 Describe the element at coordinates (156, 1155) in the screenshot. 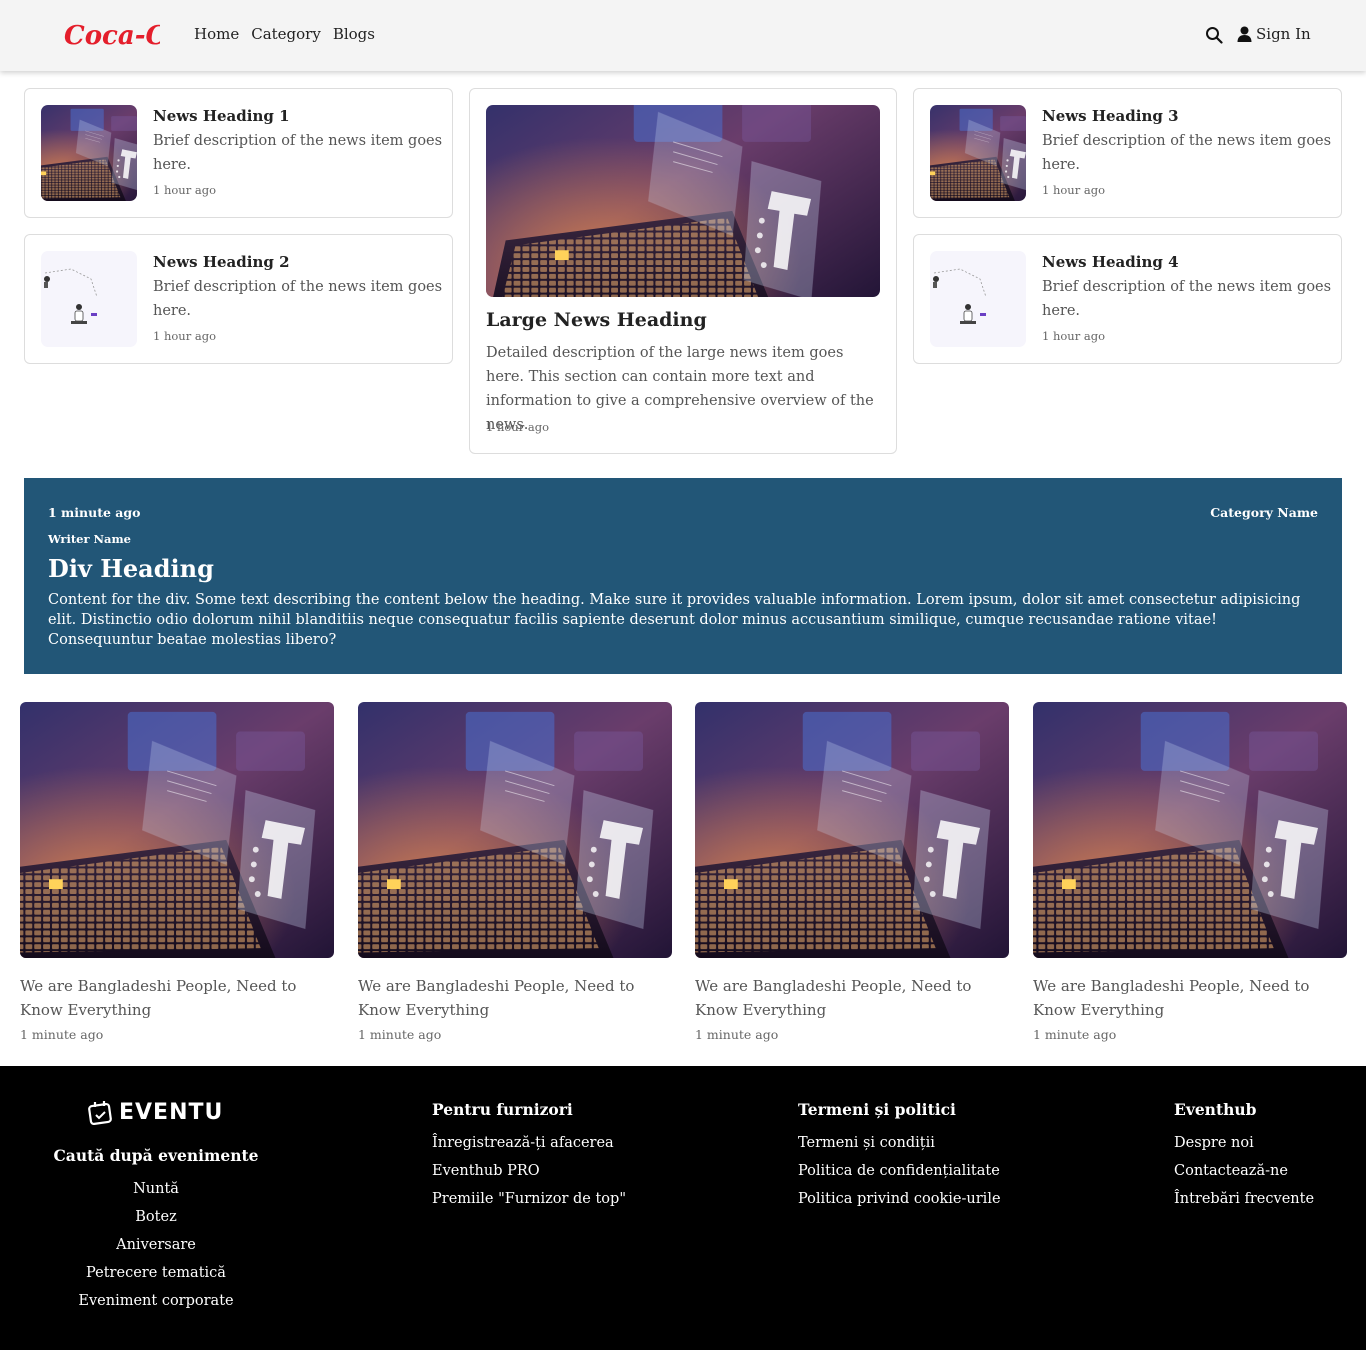

I see `footer-heading: Caută după evenimente` at that location.